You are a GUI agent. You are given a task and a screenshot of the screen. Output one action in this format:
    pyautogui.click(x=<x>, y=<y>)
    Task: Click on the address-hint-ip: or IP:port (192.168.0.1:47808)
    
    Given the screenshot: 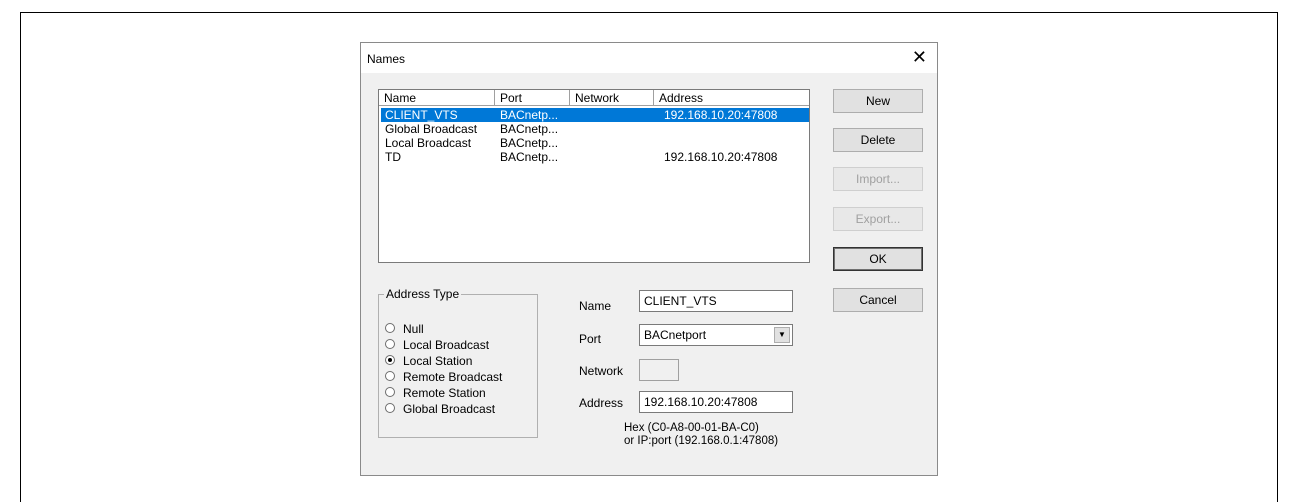 What is the action you would take?
    pyautogui.click(x=701, y=441)
    